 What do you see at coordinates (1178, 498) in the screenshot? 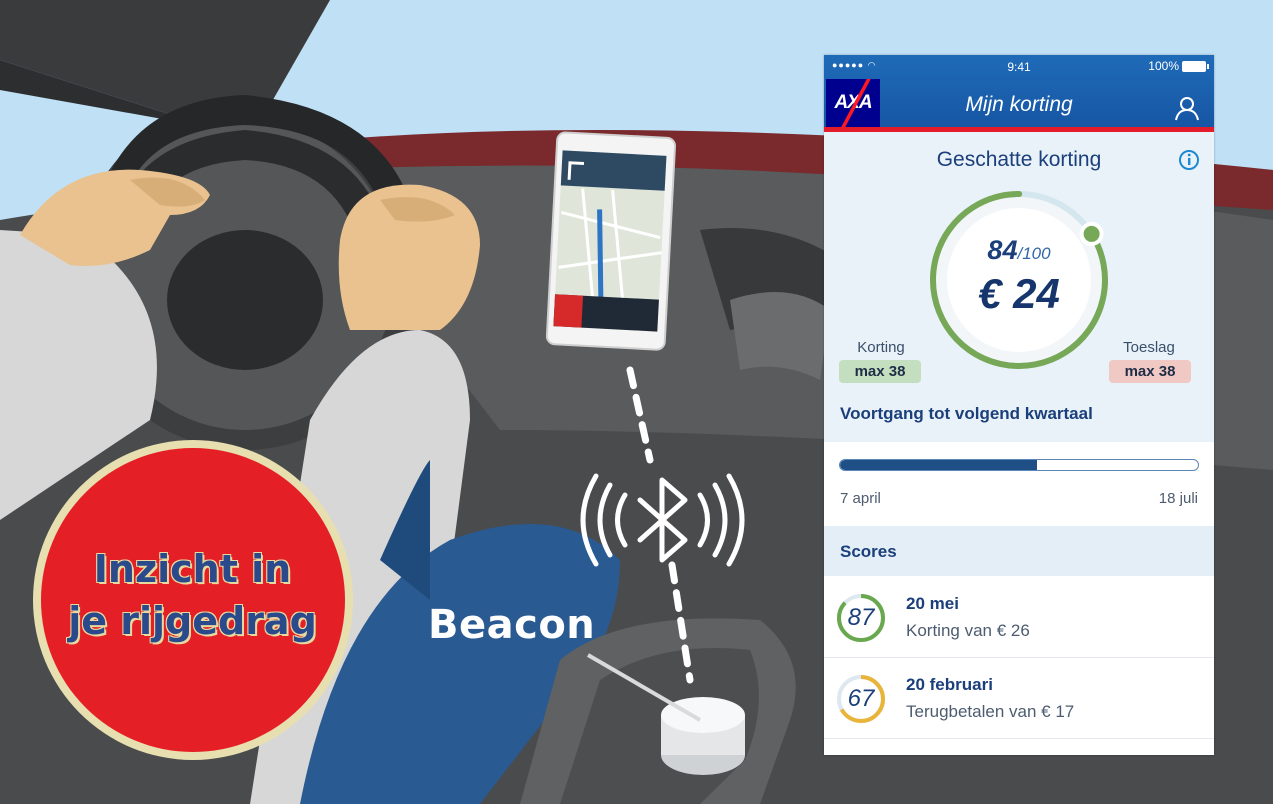
I see `progress-end-date: 18 juli` at bounding box center [1178, 498].